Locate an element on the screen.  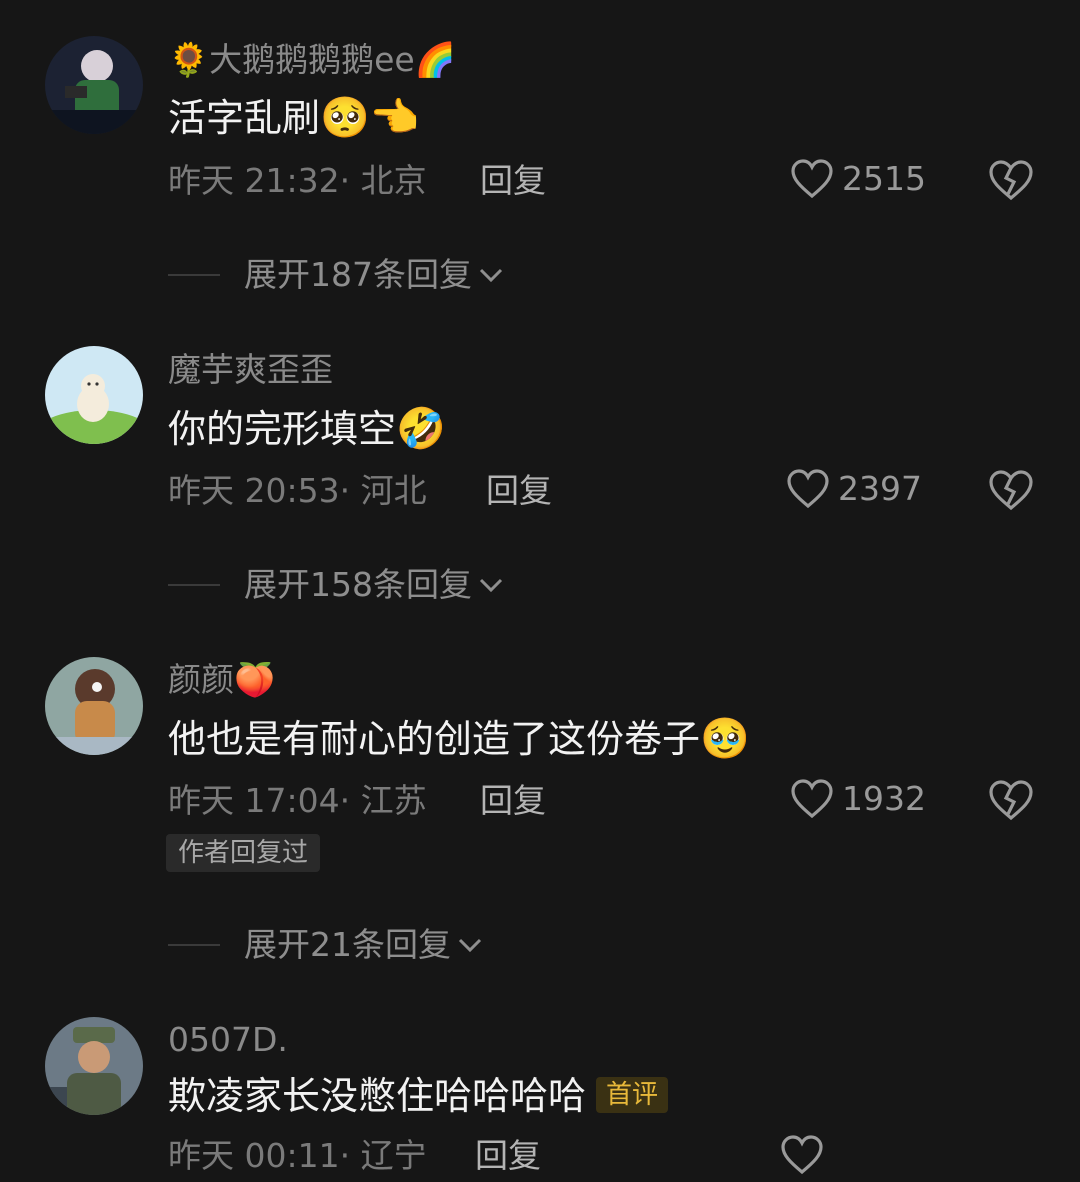
comment-meta: 昨天 00:11· 辽宁 is located at coordinates (297, 1155).